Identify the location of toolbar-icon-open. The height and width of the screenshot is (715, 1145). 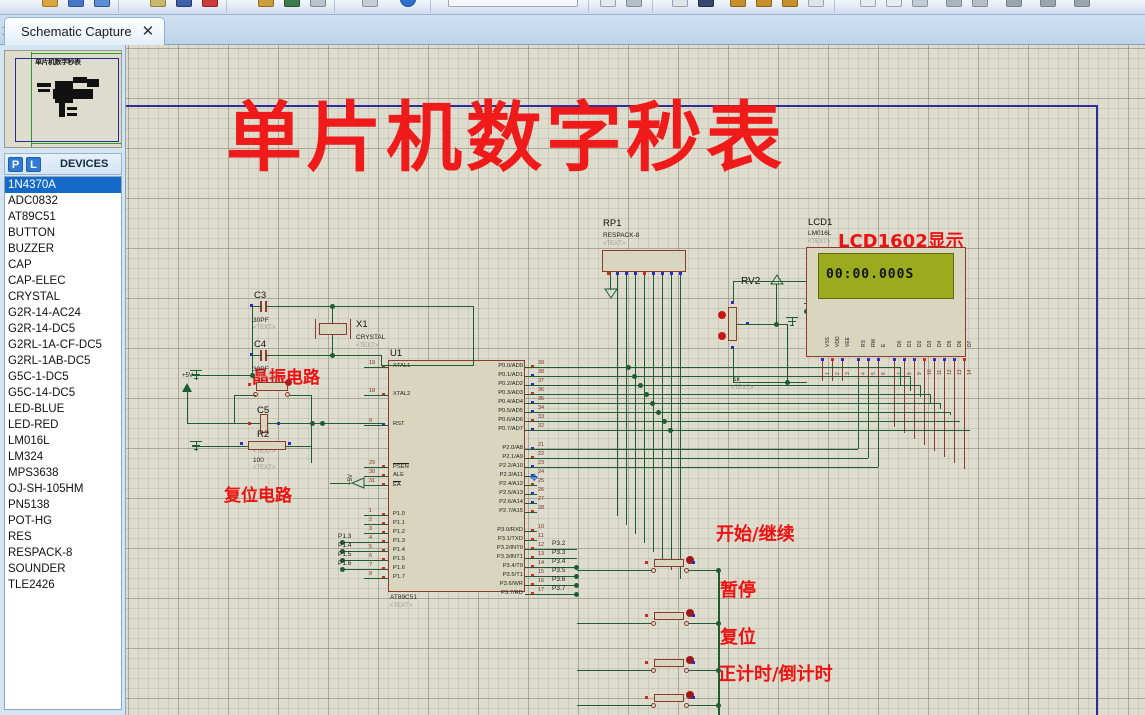
(76, 3).